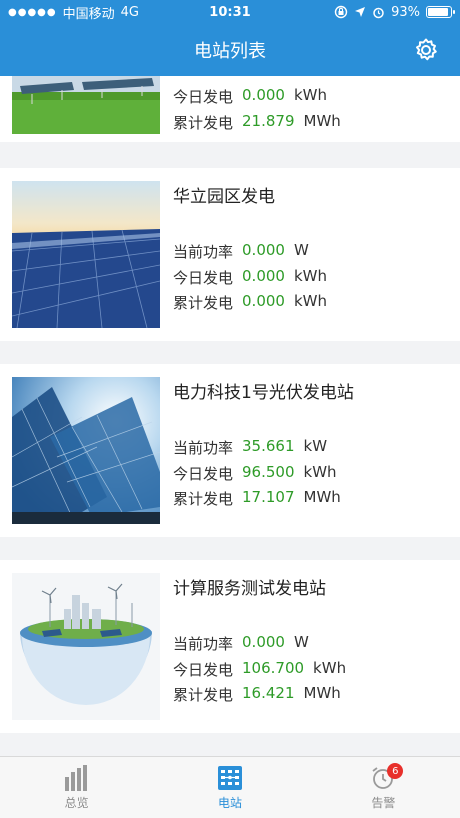  Describe the element at coordinates (383, 787) in the screenshot. I see `tab-alarms: 6 告警` at that location.